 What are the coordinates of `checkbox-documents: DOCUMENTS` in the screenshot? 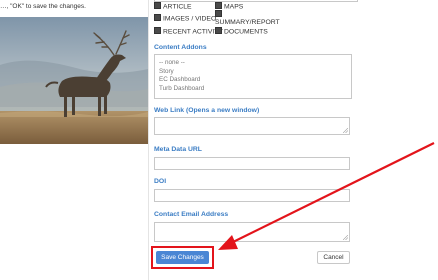 It's located at (241, 31).